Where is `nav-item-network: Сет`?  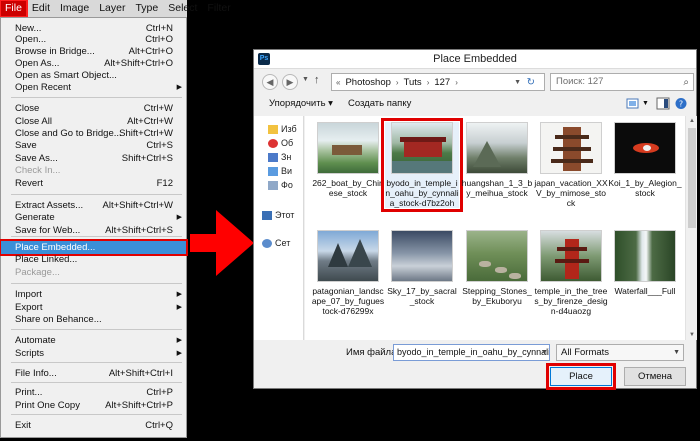 nav-item-network: Сет is located at coordinates (276, 243).